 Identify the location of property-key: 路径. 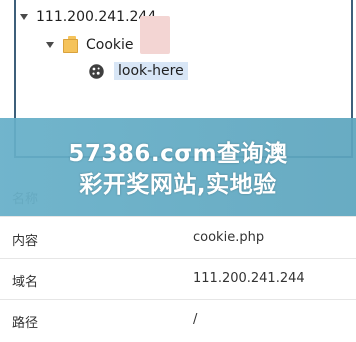
(25, 323).